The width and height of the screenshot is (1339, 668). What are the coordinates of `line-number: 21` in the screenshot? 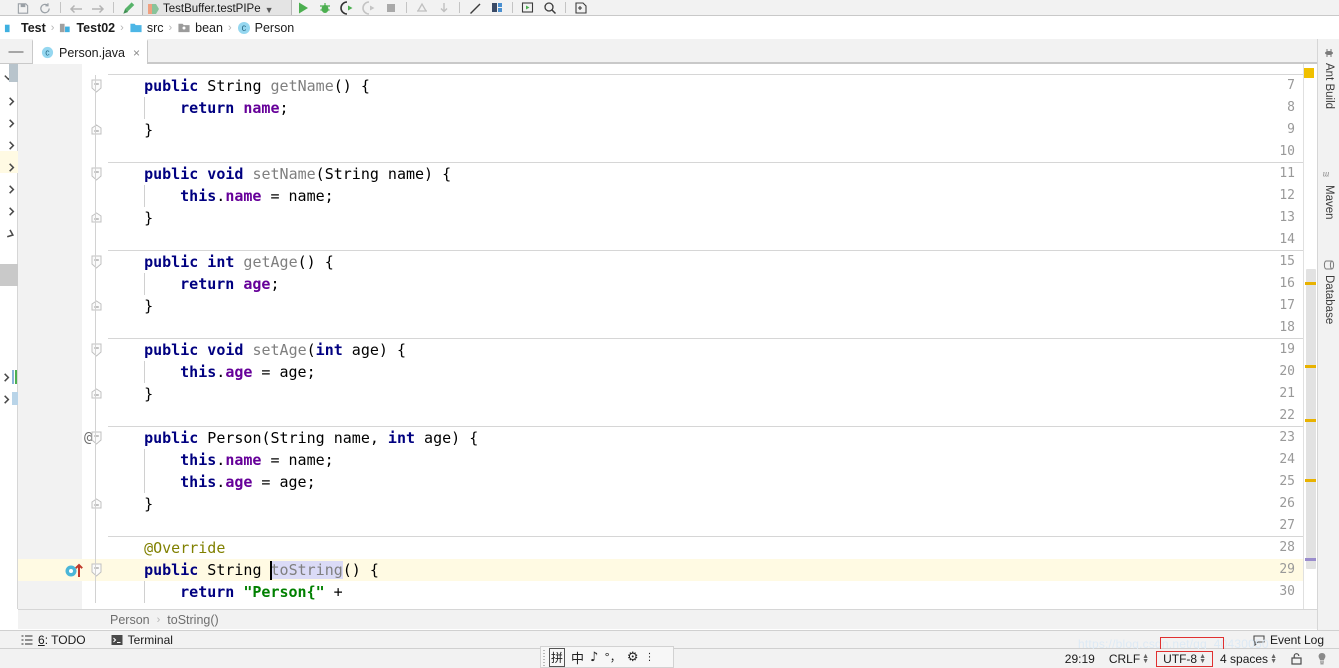 It's located at (1267, 394).